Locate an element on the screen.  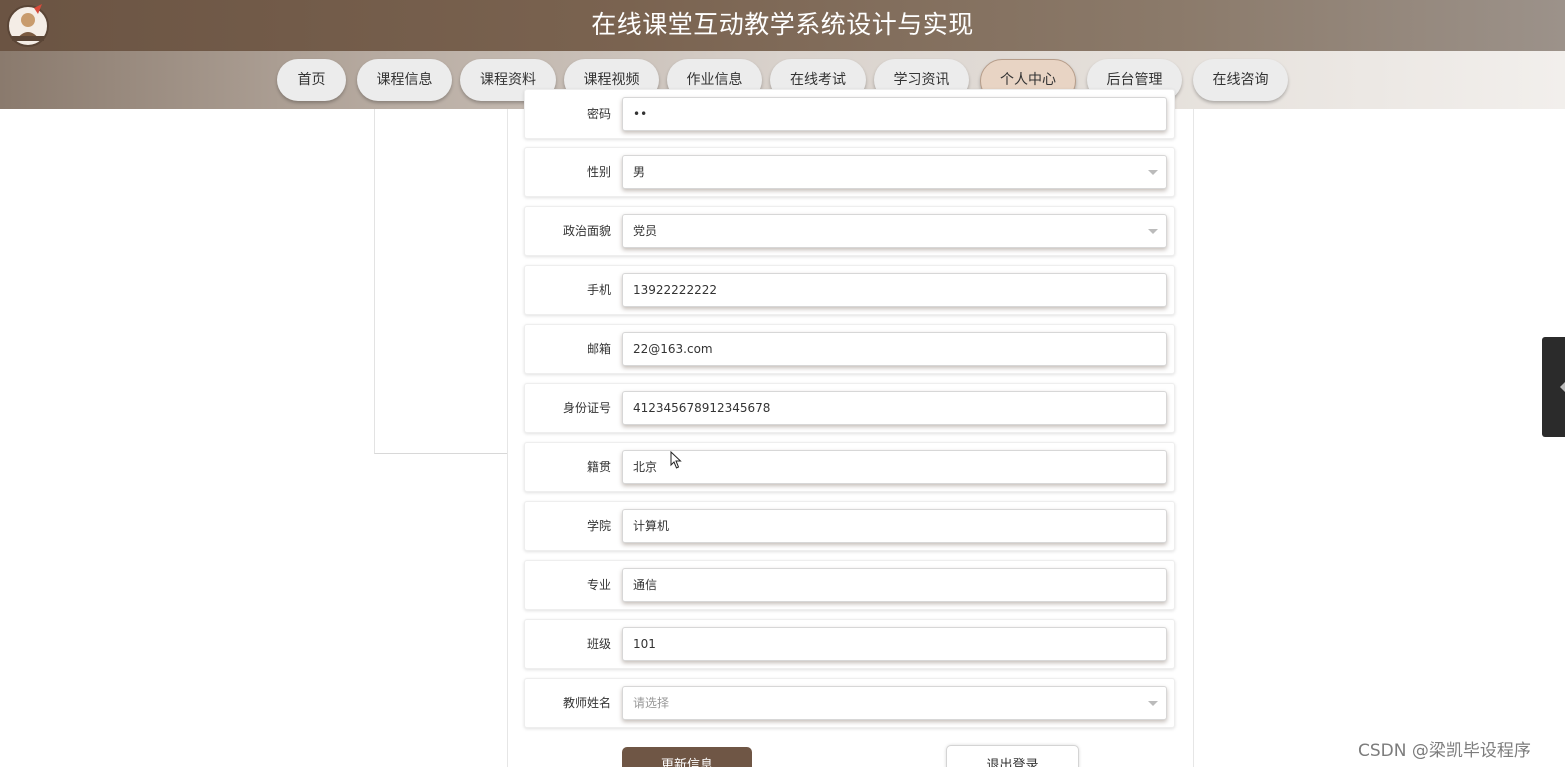
teacher-name-select: 请选择 is located at coordinates (894, 703).